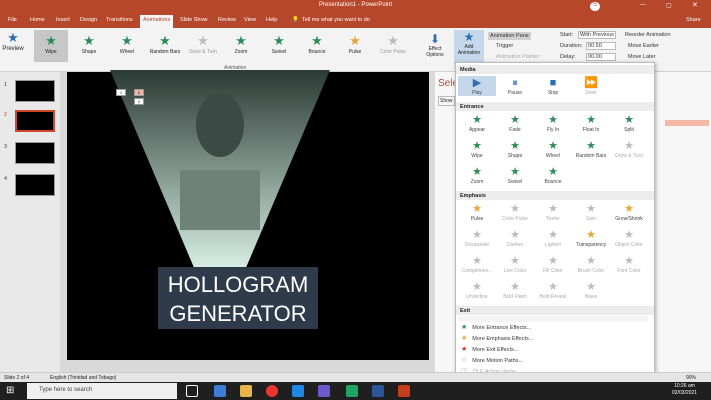 Image resolution: width=711 pixels, height=400 pixels. Describe the element at coordinates (63, 20) in the screenshot. I see `tab-insert: Insert` at that location.